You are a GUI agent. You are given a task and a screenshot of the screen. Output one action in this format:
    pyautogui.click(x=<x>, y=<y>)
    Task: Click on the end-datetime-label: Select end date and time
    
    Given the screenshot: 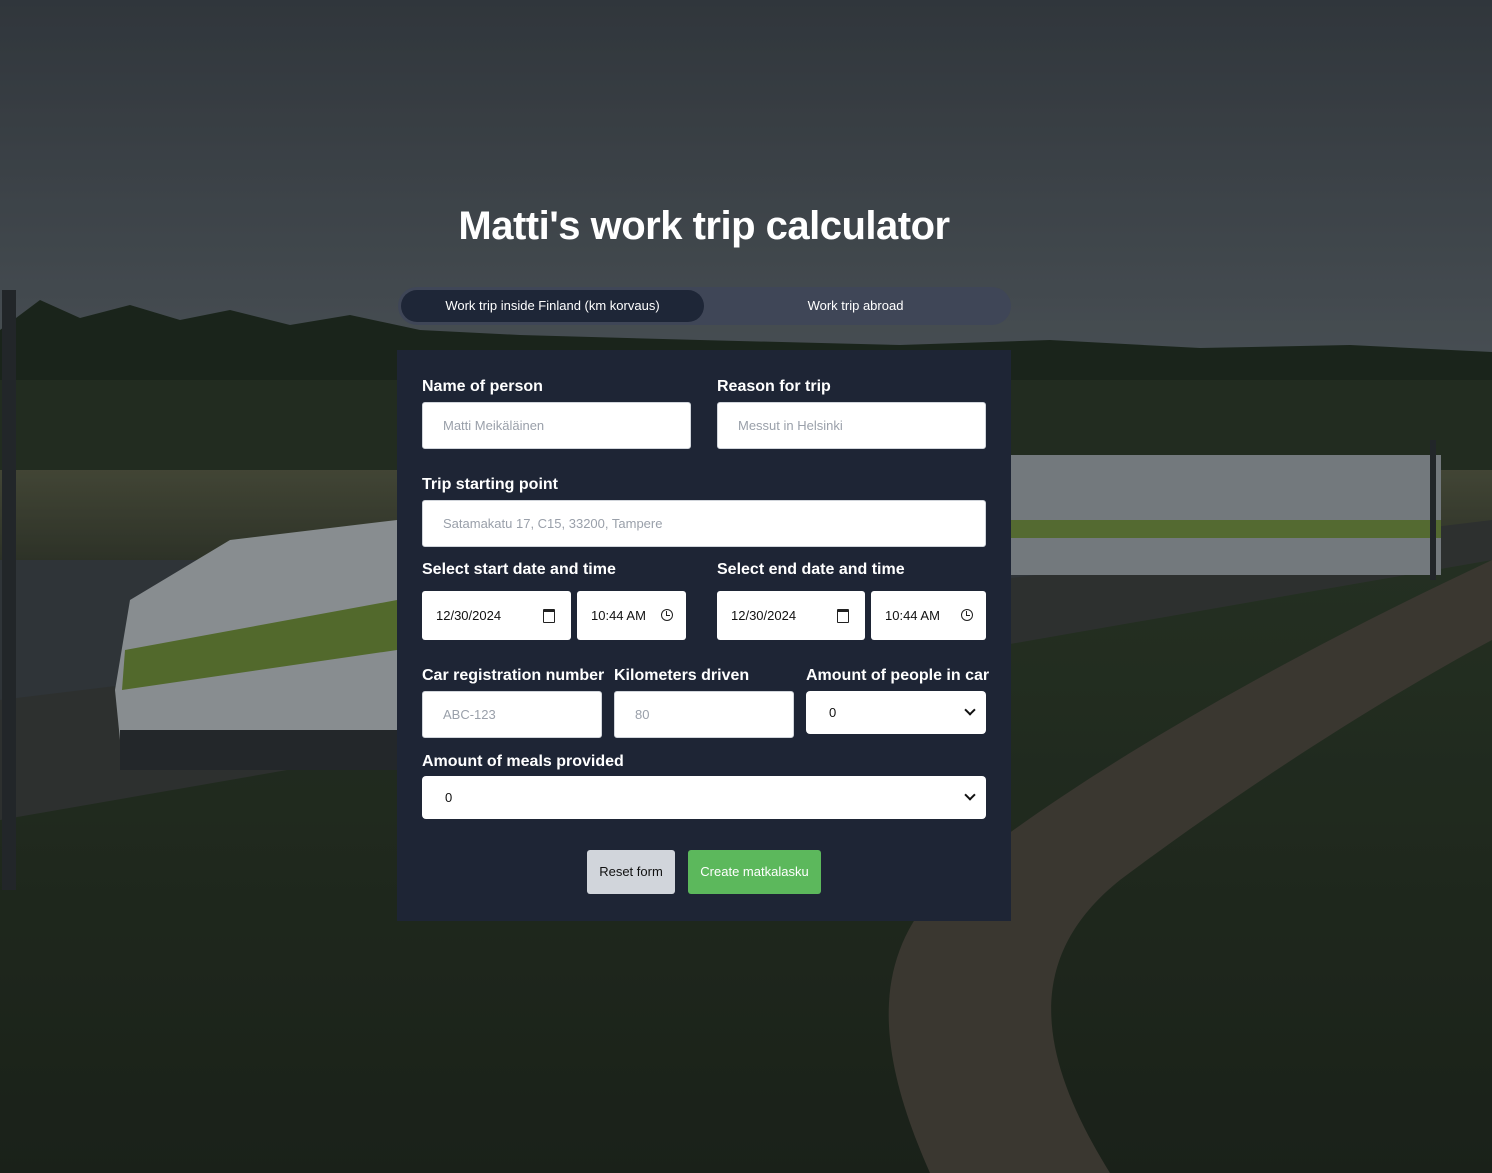 What is the action you would take?
    pyautogui.click(x=811, y=569)
    